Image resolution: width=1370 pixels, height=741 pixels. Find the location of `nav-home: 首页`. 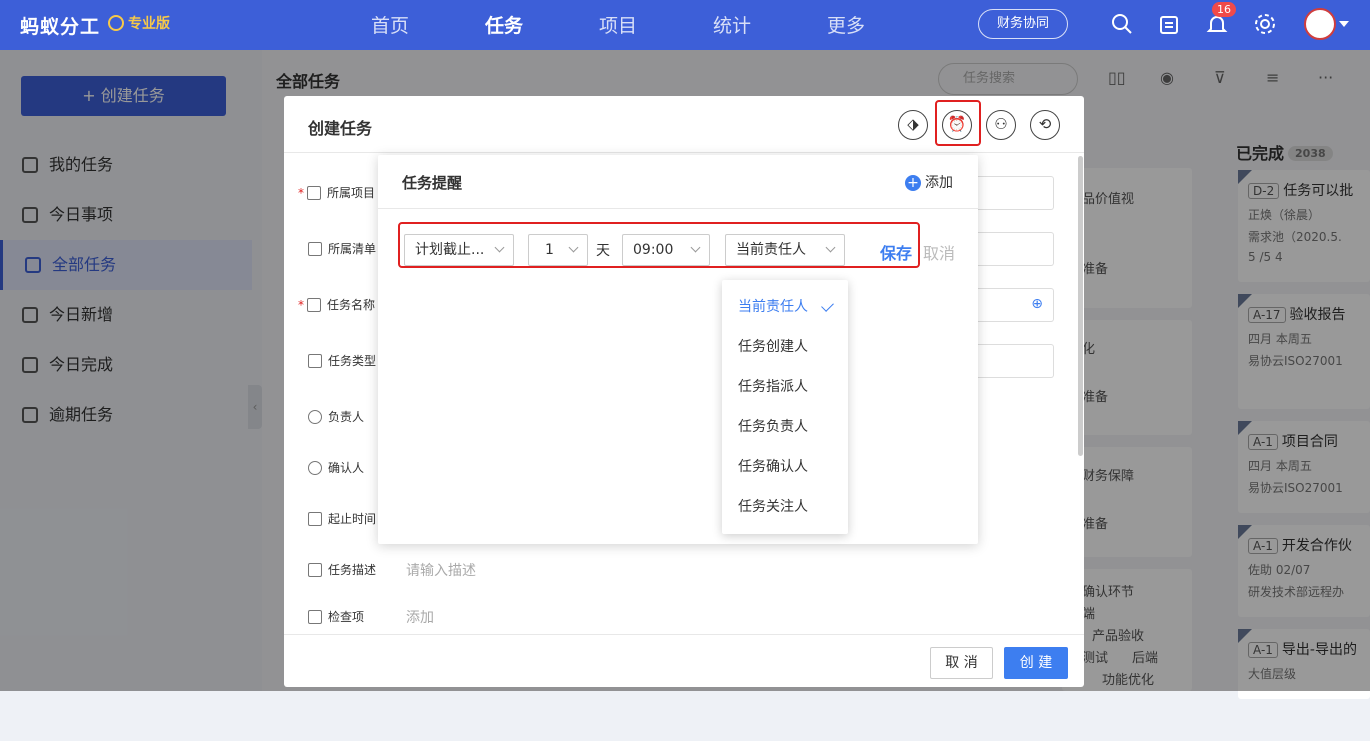

nav-home: 首页 is located at coordinates (390, 24).